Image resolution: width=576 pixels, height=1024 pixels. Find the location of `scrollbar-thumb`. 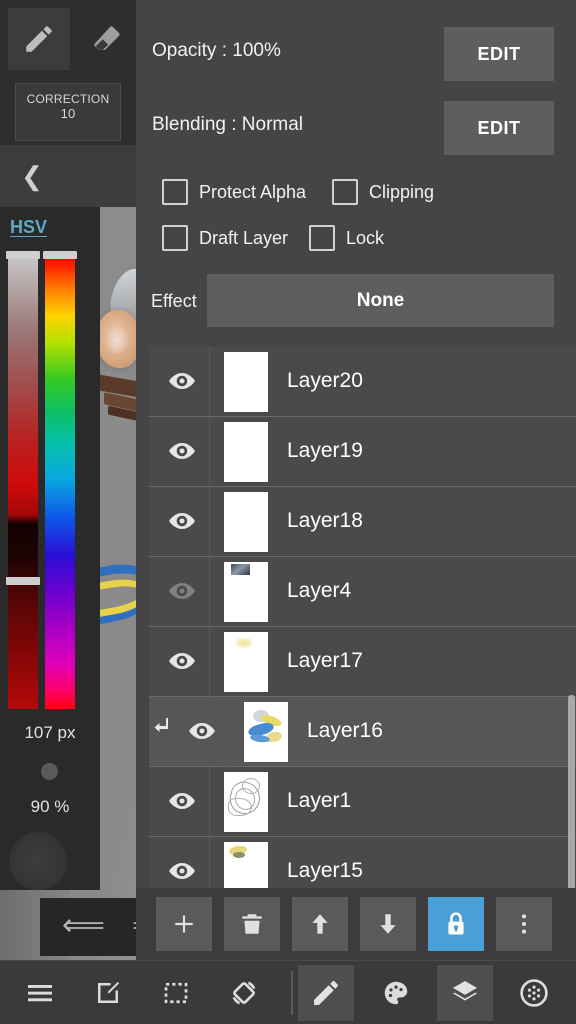

scrollbar-thumb is located at coordinates (571, 793).